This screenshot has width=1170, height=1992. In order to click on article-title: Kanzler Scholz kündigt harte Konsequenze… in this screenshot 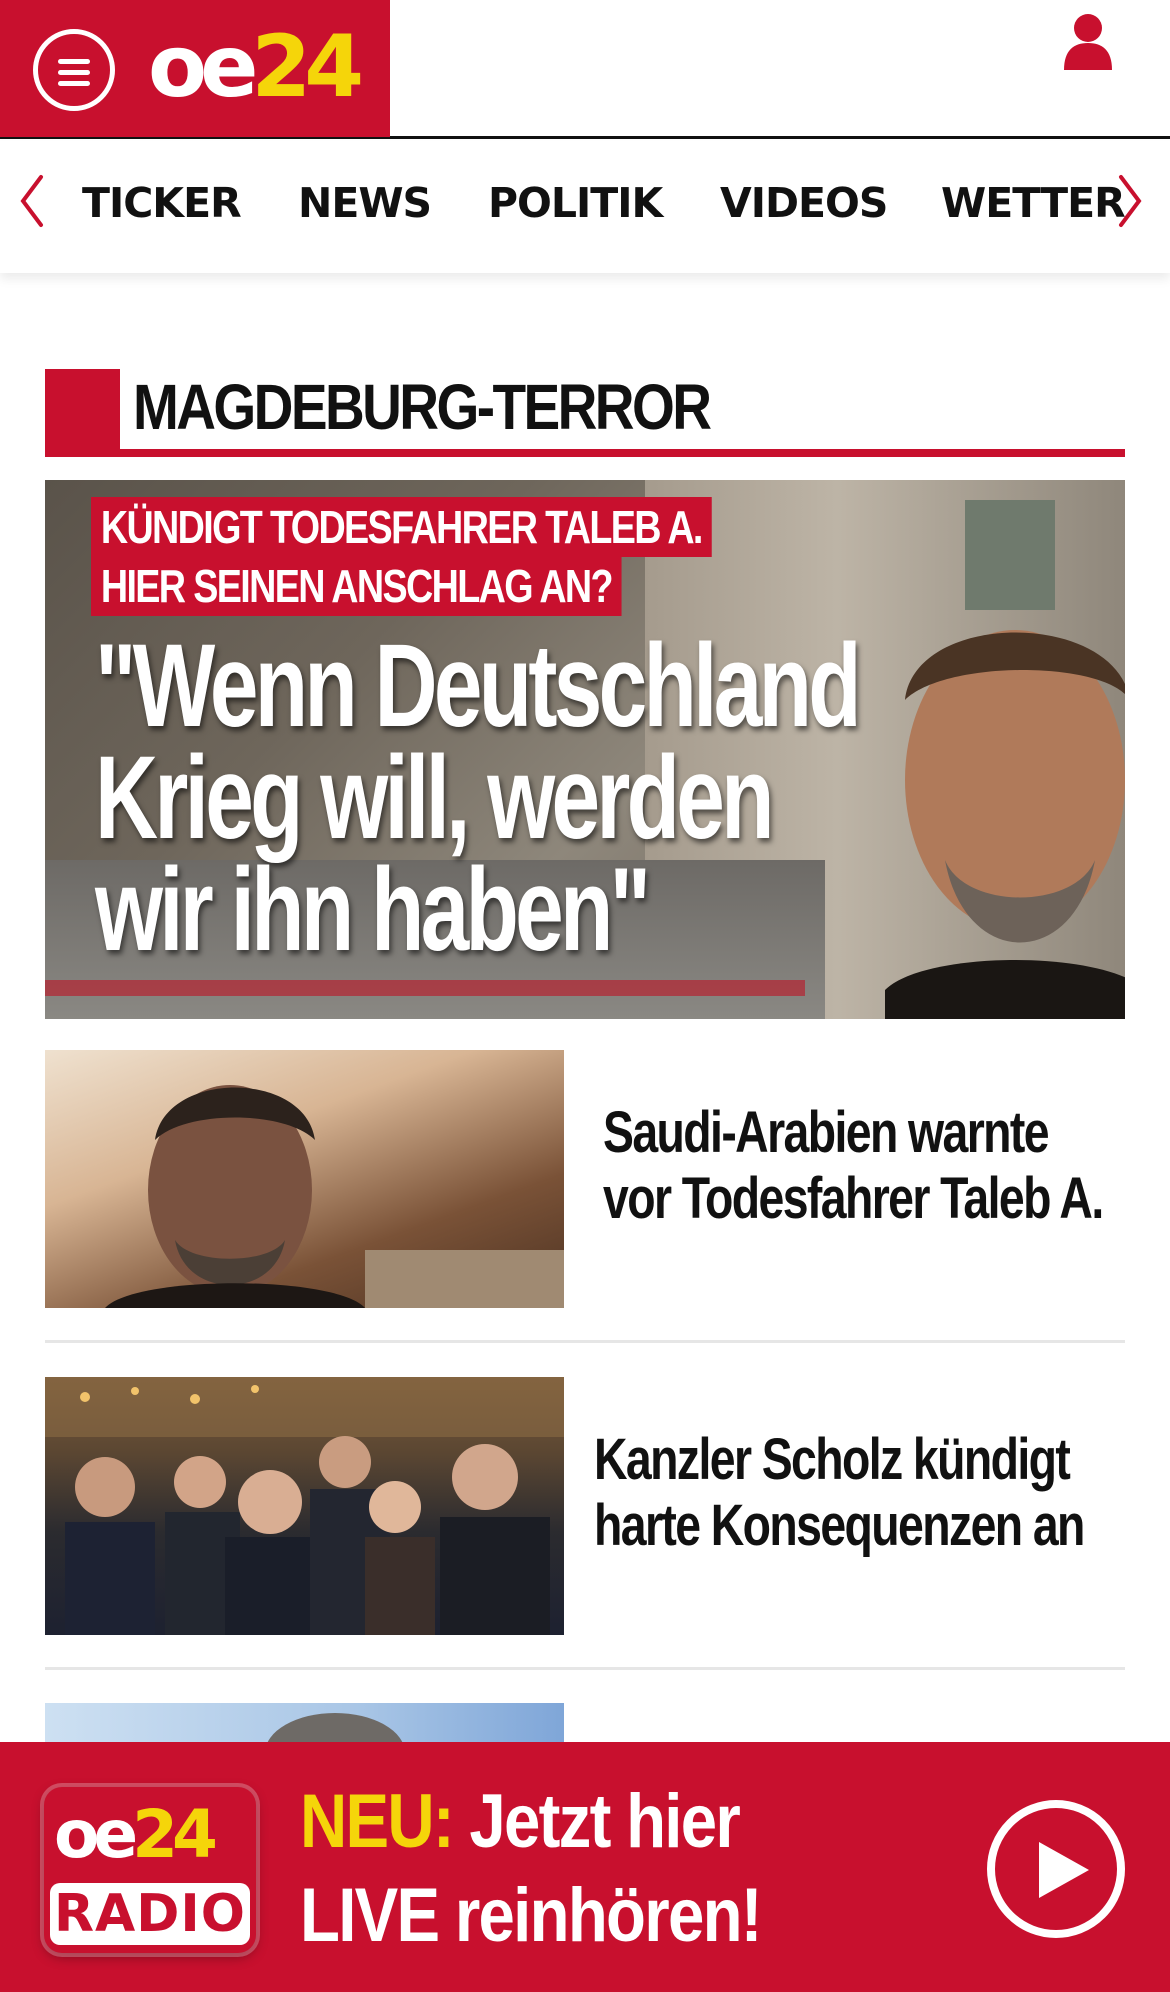, I will do `click(839, 1492)`.